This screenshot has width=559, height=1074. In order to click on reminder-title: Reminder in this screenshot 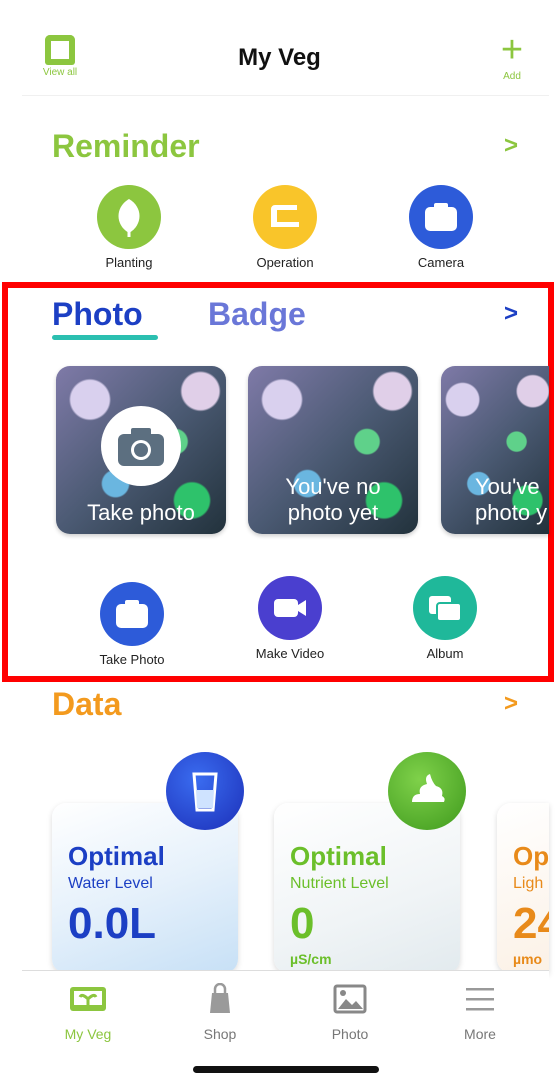, I will do `click(126, 146)`.